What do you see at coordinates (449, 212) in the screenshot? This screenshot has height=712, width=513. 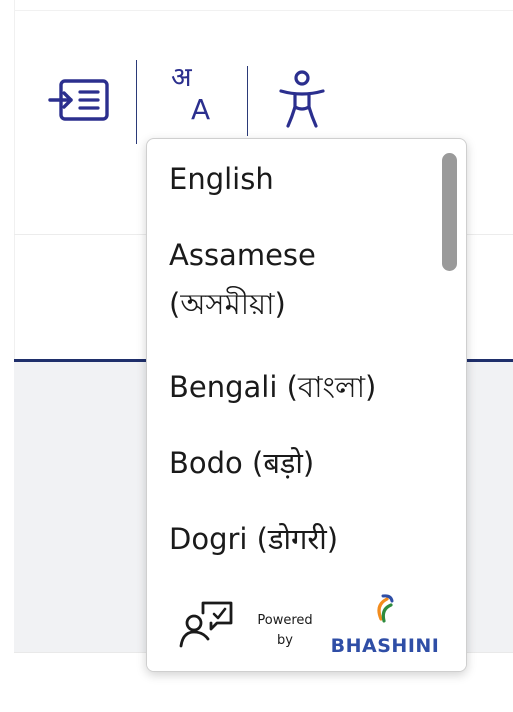 I see `dropdown-scrollbar-thumb` at bounding box center [449, 212].